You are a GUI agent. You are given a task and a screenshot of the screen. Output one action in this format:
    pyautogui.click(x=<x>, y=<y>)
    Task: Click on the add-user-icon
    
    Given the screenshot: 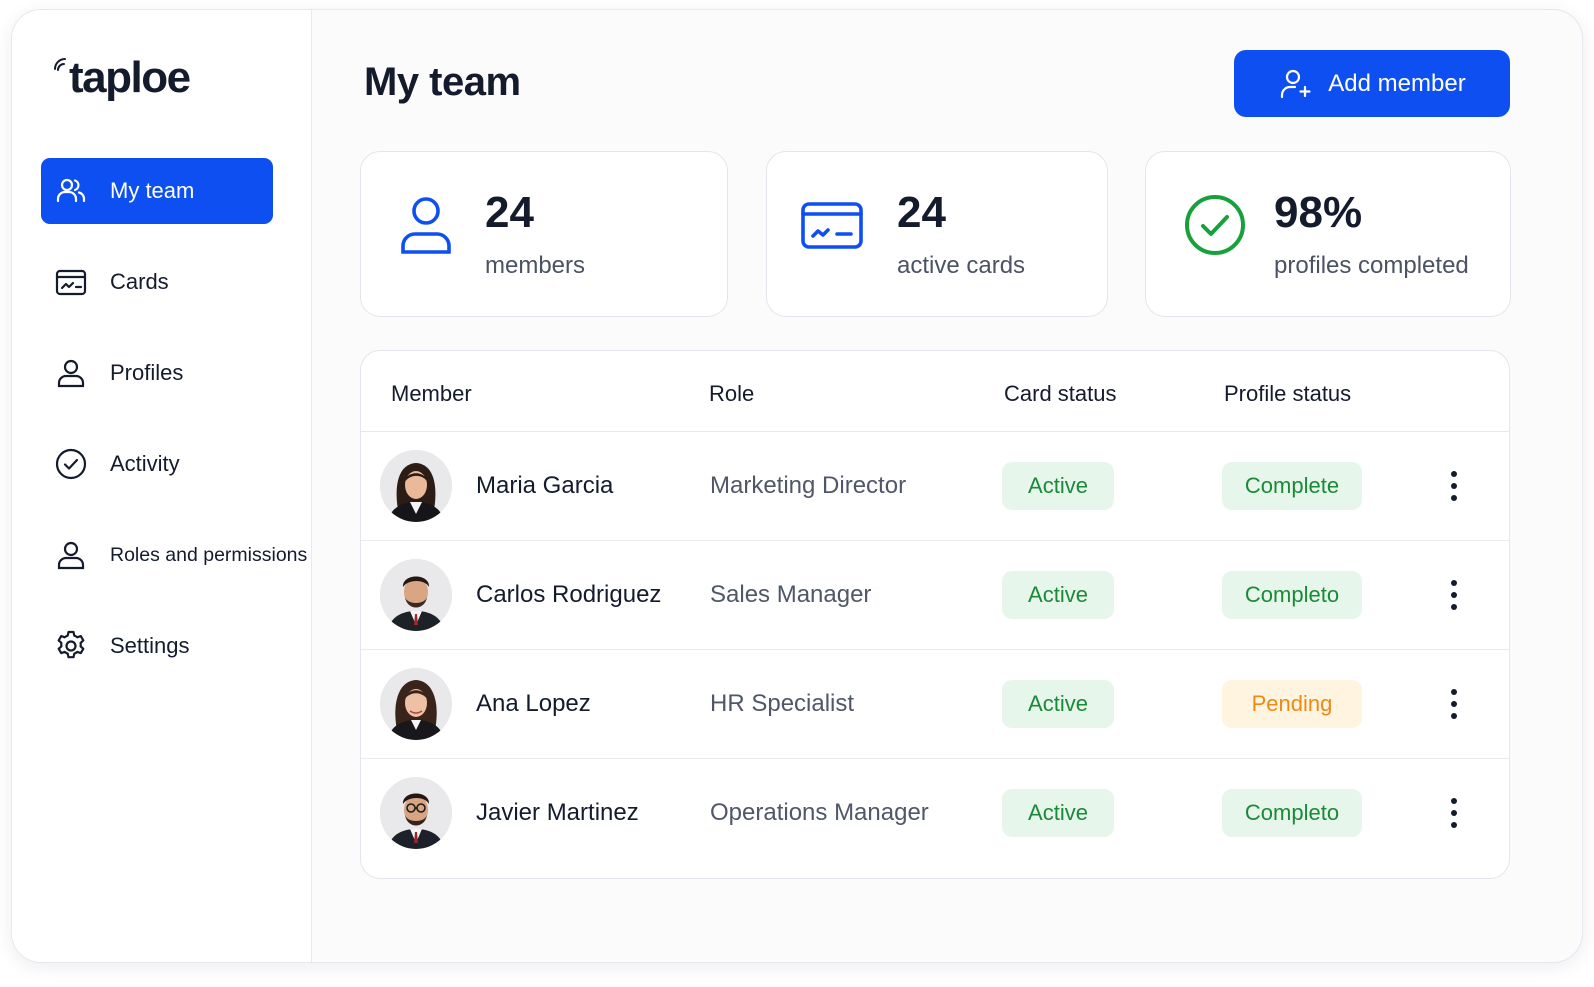 What is the action you would take?
    pyautogui.click(x=1296, y=83)
    